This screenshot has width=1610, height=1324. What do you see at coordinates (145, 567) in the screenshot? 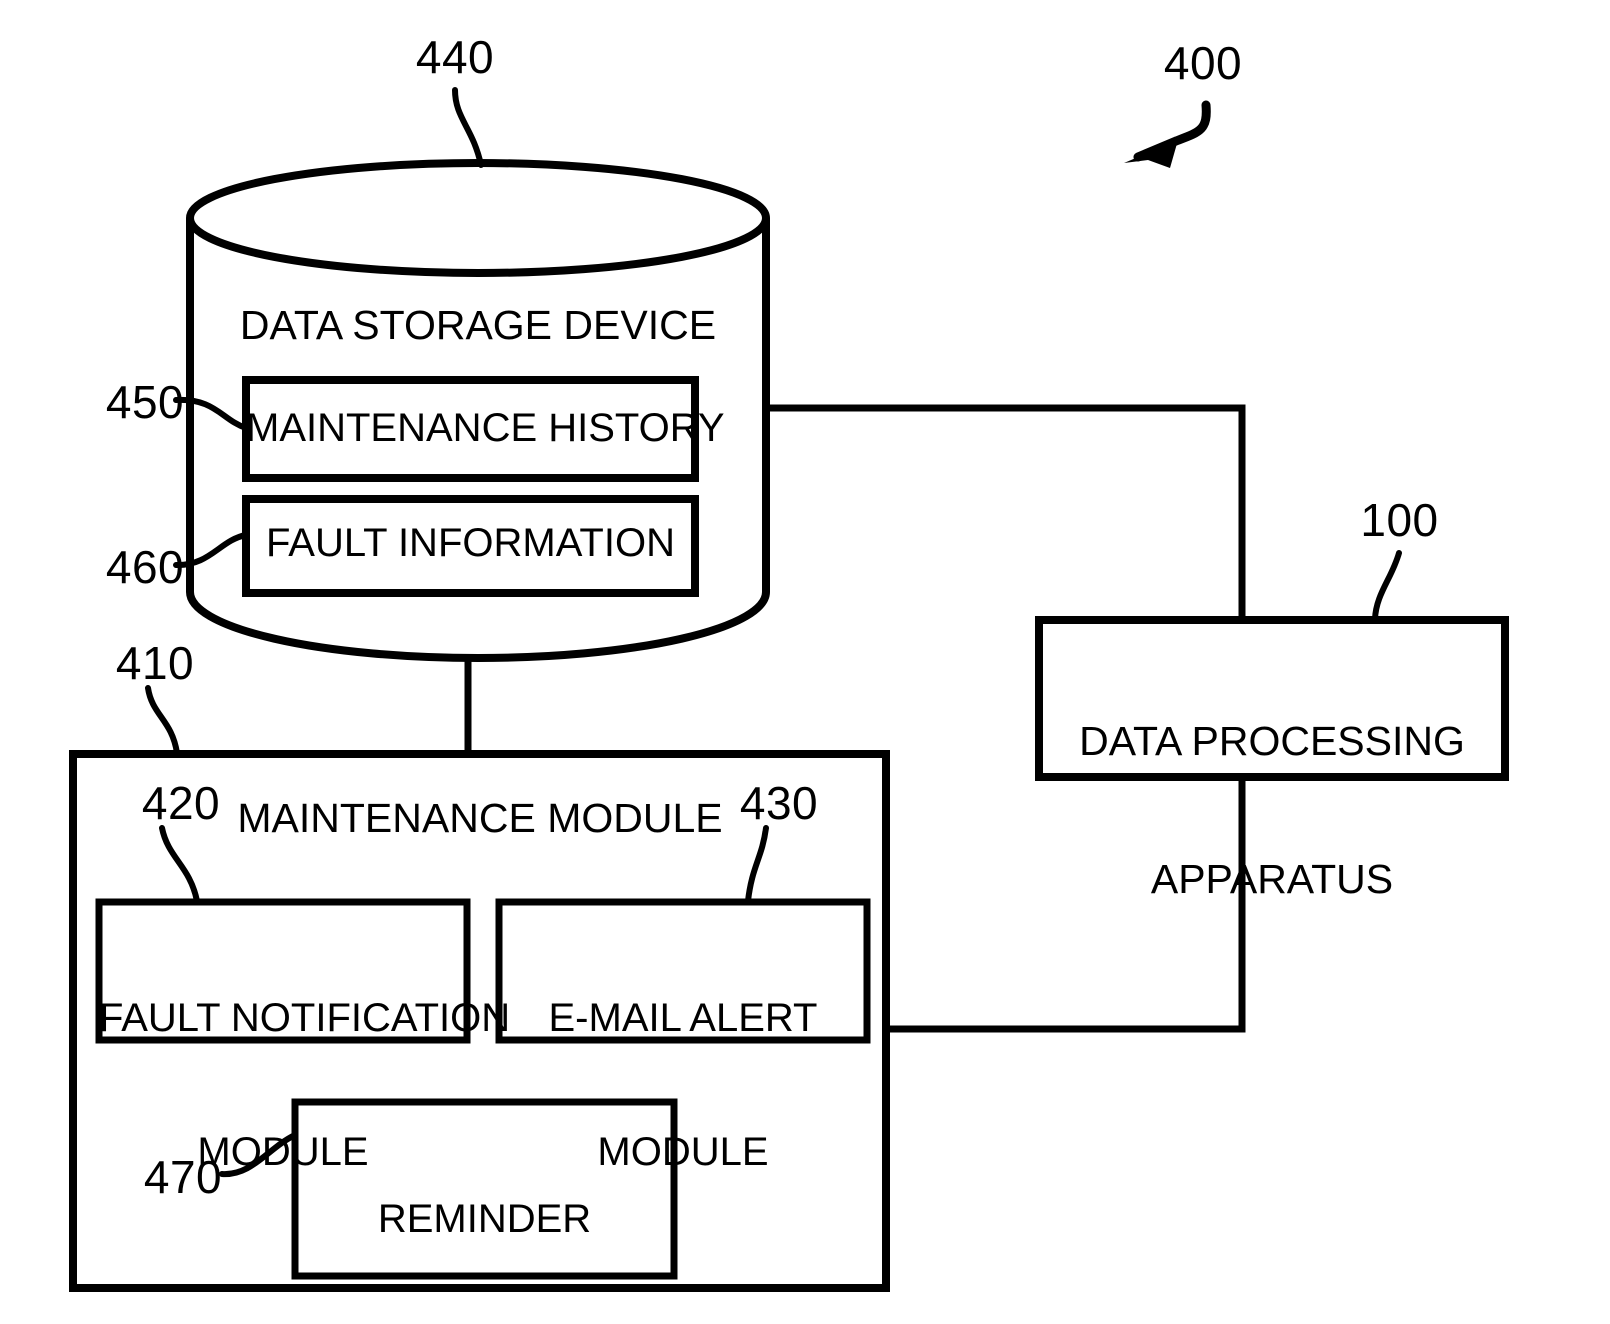
I see `ref-460-fault-information: 460` at bounding box center [145, 567].